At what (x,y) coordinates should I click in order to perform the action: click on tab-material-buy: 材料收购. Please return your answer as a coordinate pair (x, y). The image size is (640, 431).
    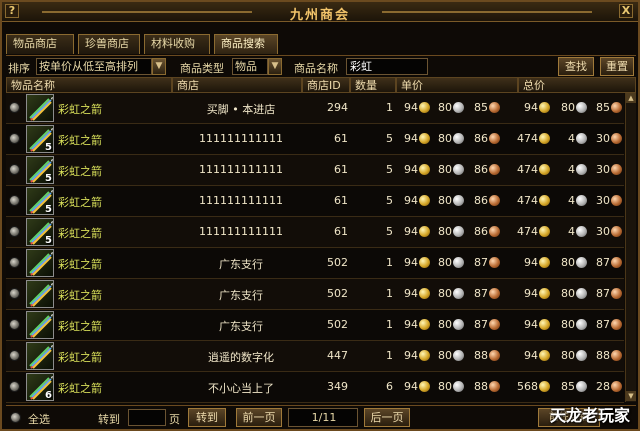
    Looking at the image, I should click on (177, 44).